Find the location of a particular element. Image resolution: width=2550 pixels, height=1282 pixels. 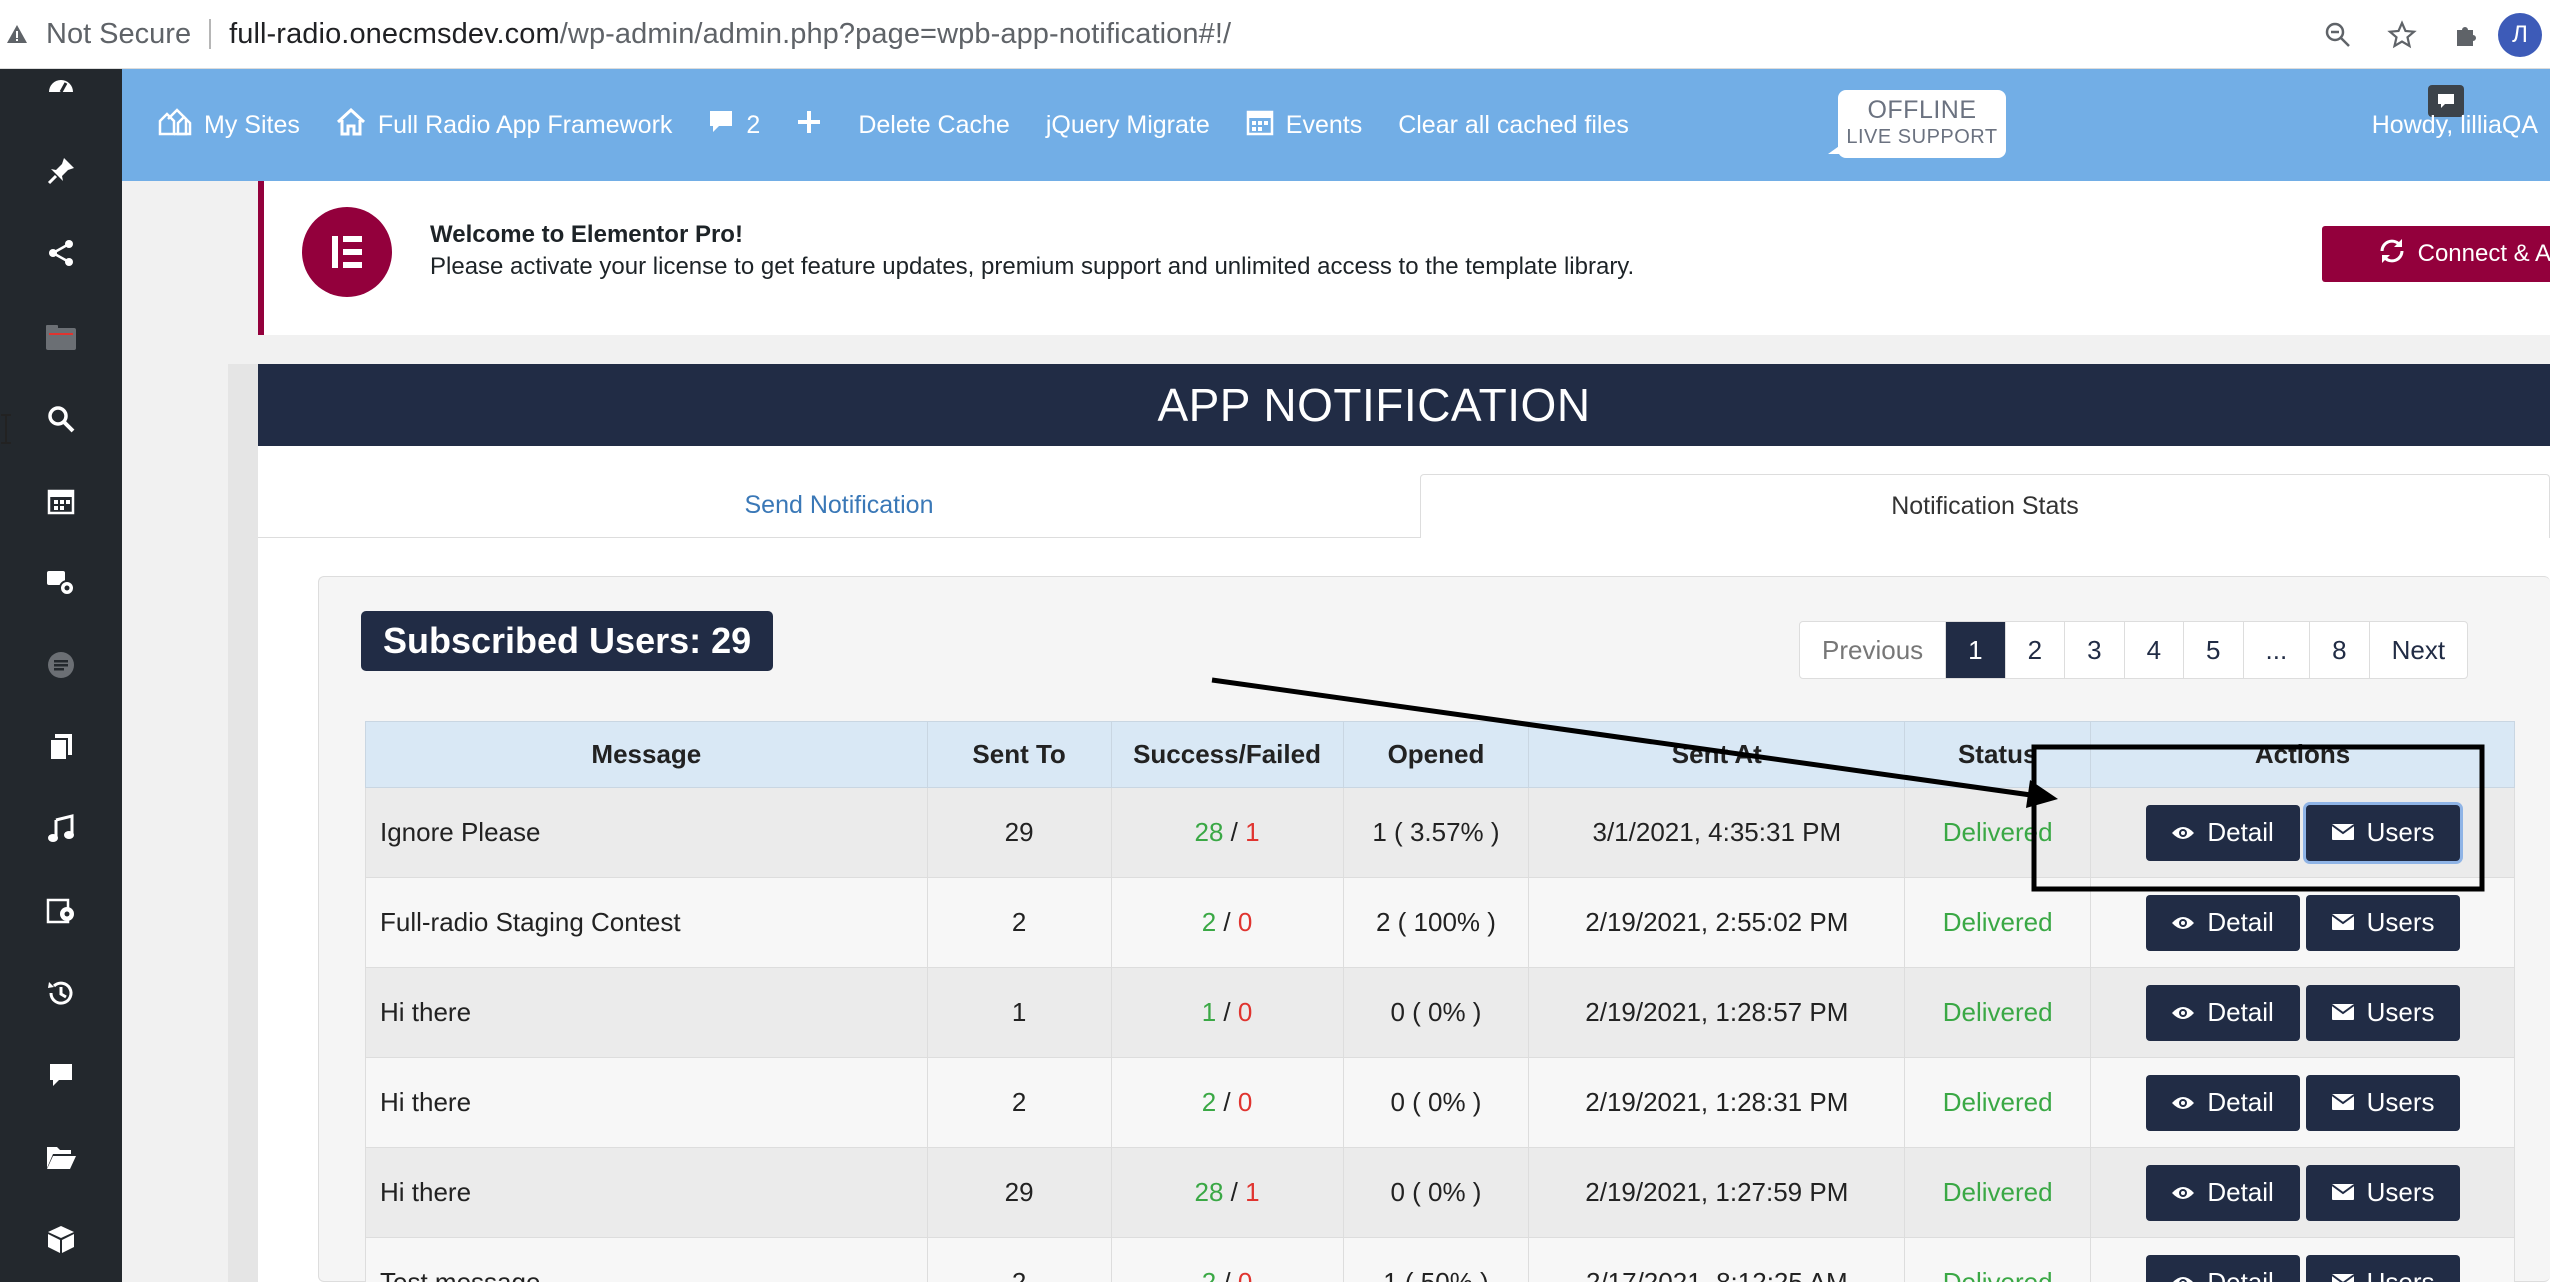

folder-open-icon is located at coordinates (61, 1157).